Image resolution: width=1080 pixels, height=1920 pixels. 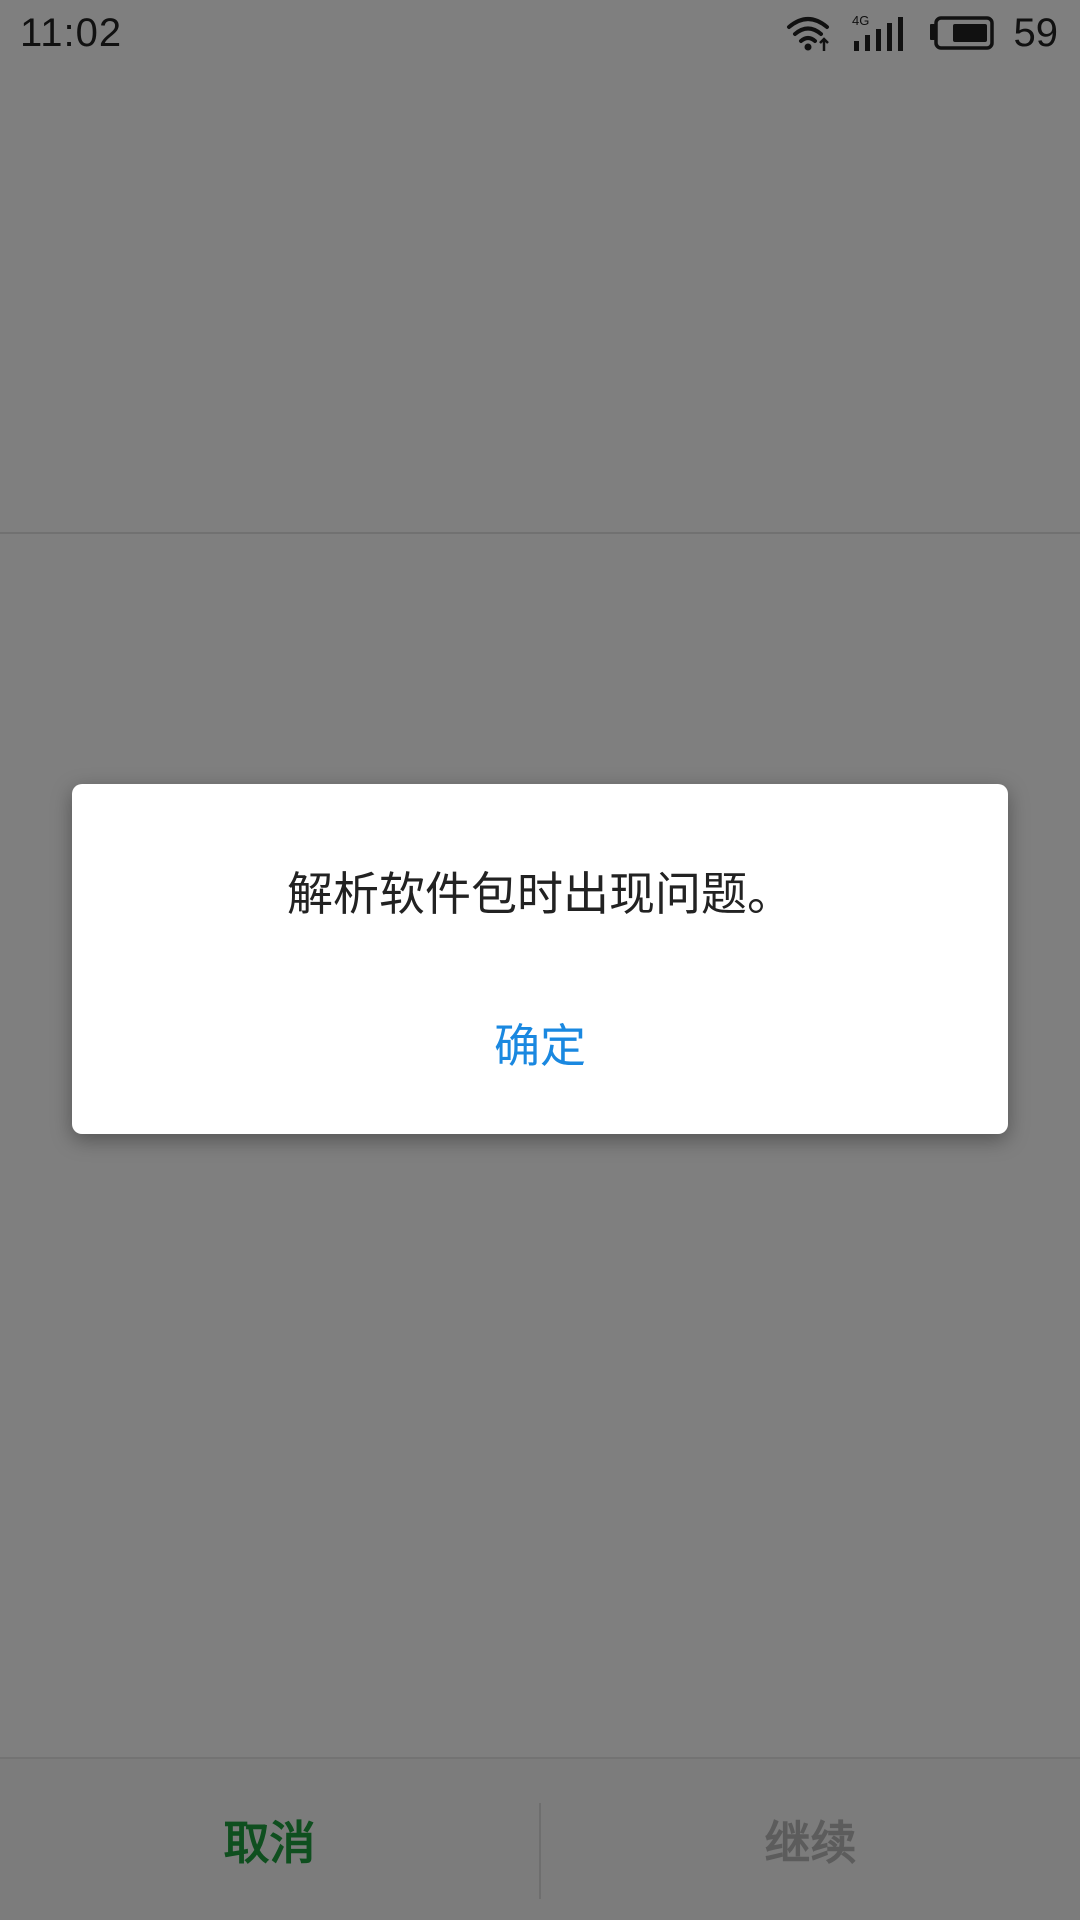 I want to click on dialog-message: 解析软件包时出现问题。, so click(x=540, y=894).